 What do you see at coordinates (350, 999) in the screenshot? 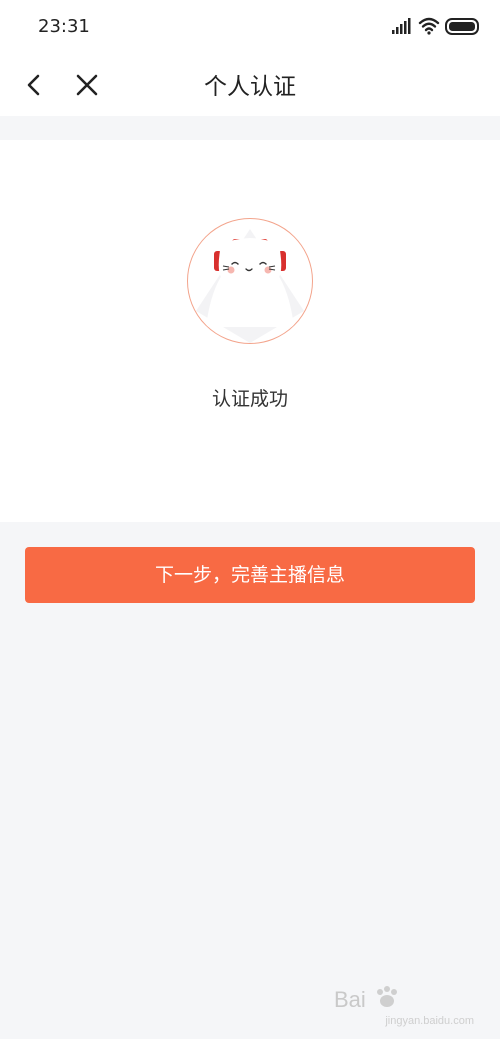
I see `watermark-brand: Bai` at bounding box center [350, 999].